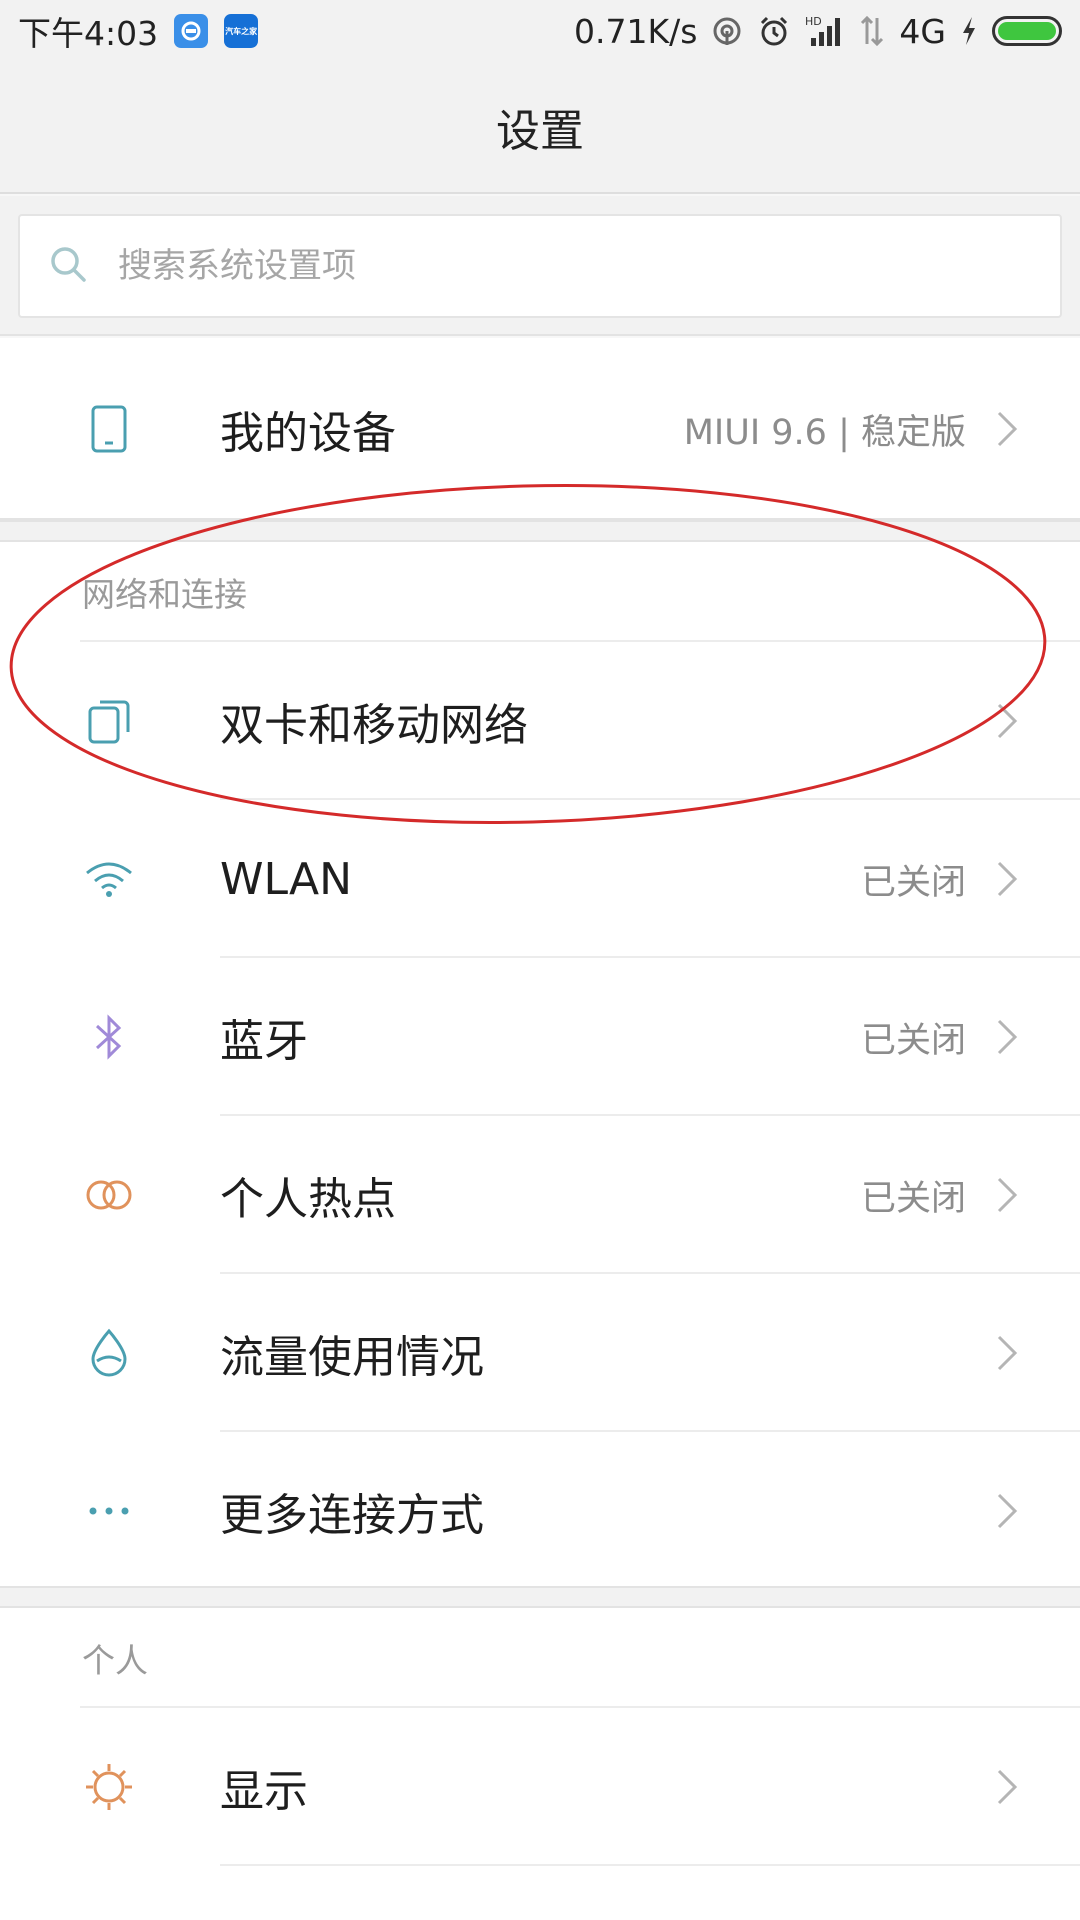 The width and height of the screenshot is (1080, 1920). I want to click on row-my-device: 我的设备 MIUI 9.6 | 稳定版, so click(540, 429).